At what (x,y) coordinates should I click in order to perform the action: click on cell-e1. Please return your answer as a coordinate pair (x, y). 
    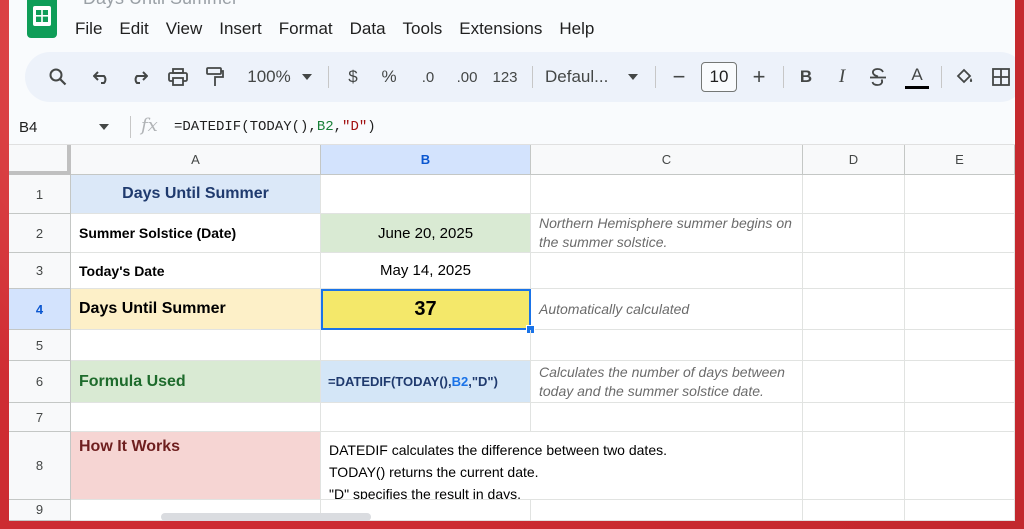
    Looking at the image, I should click on (960, 194).